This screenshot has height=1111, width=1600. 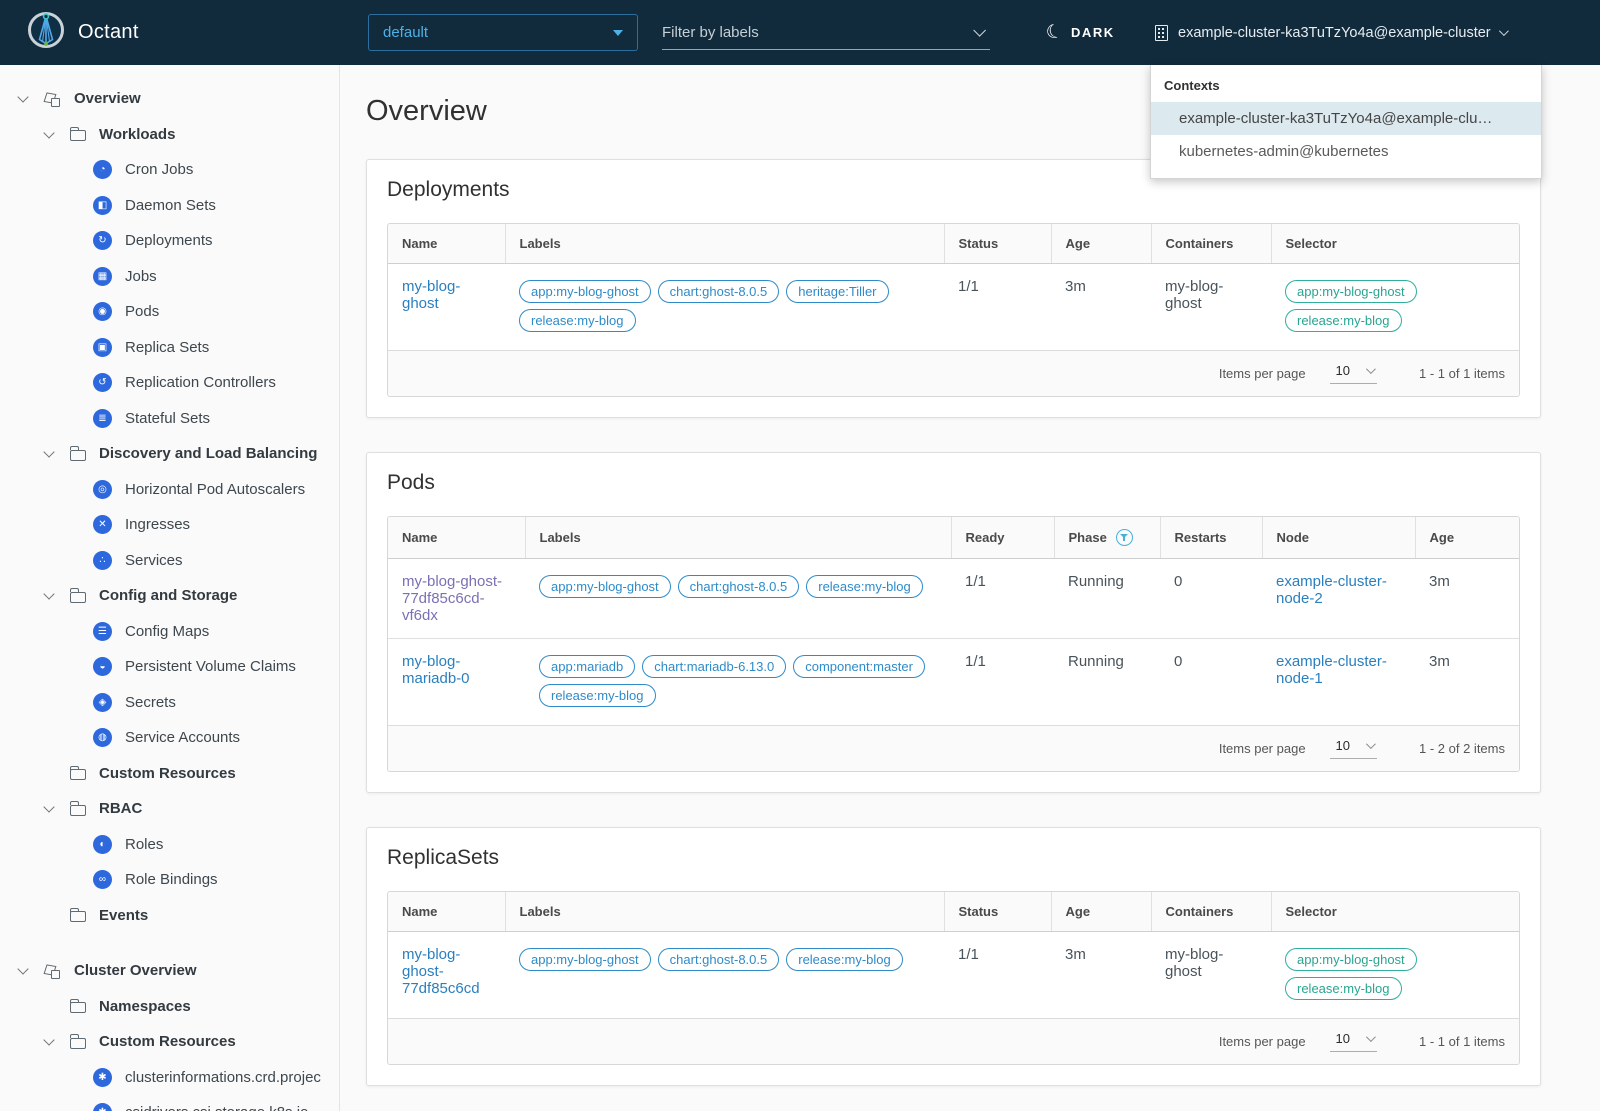 What do you see at coordinates (953, 1041) in the screenshot?
I see `table-footer: Items per page 10 1 - 1 of 1 items` at bounding box center [953, 1041].